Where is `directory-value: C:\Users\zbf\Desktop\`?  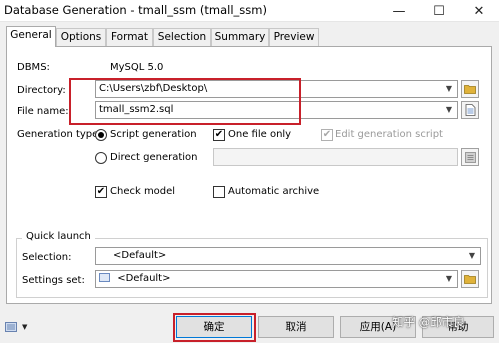 directory-value: C:\Users\zbf\Desktop\ is located at coordinates (153, 88).